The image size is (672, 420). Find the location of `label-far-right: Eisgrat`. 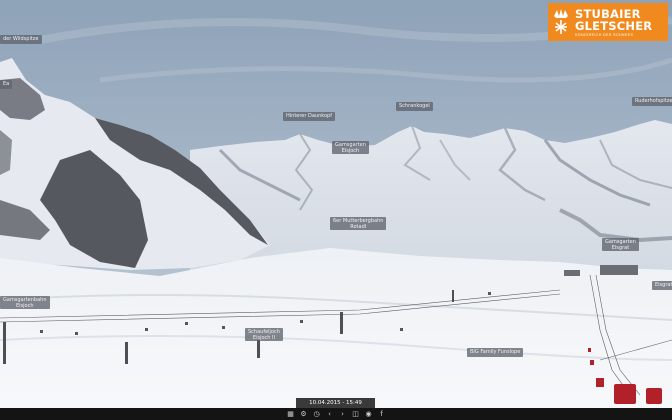

label-far-right: Eisgrat is located at coordinates (662, 285).